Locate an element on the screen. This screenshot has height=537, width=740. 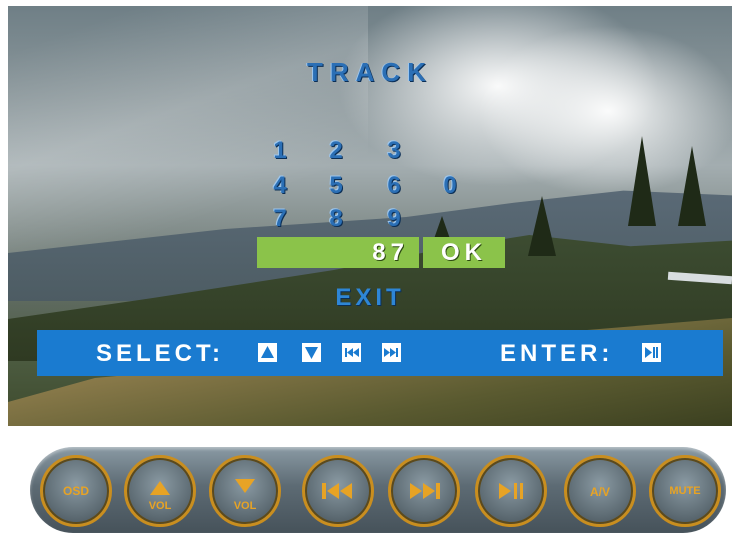
av-button: A/V is located at coordinates (600, 491).